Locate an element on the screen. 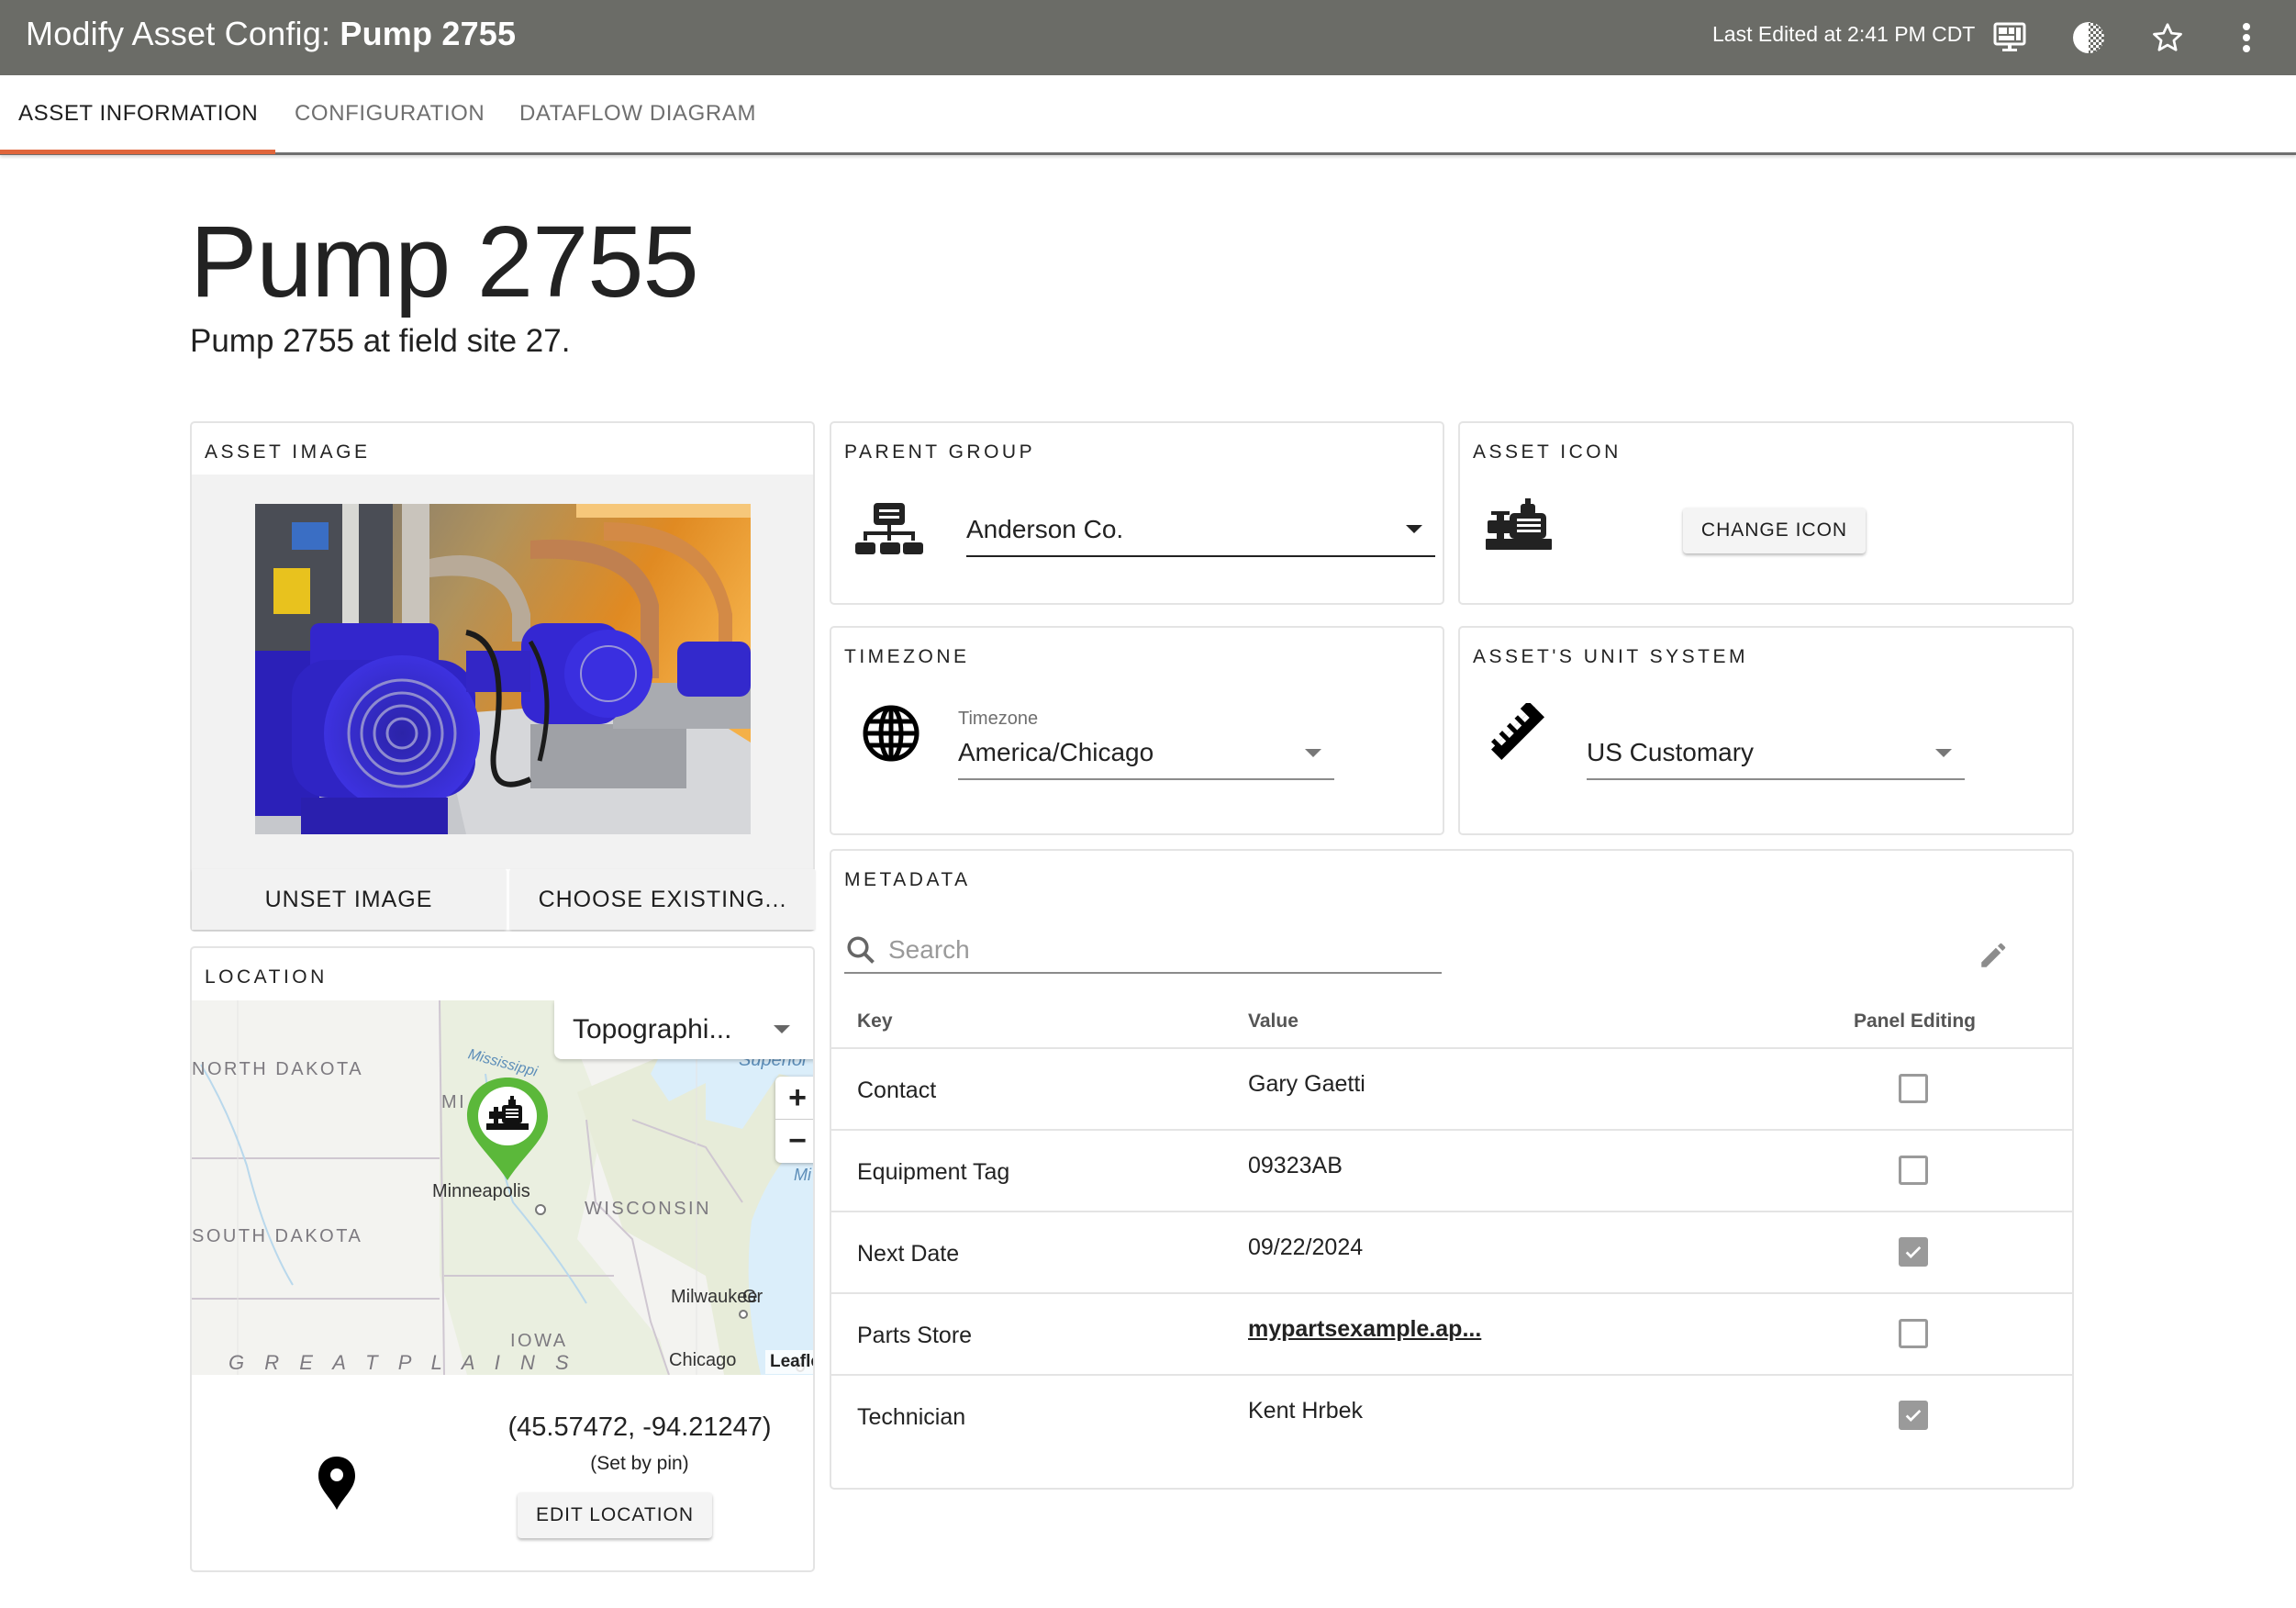 Image resolution: width=2296 pixels, height=1608 pixels. asset-map-marker is located at coordinates (507, 1129).